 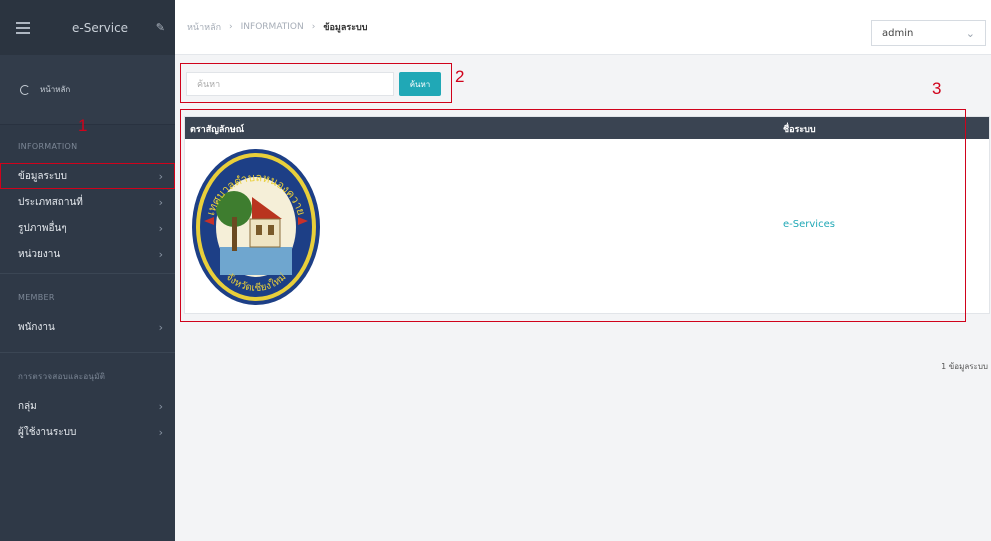 I want to click on sidebar-item-label: ประเภทสถานที่, so click(x=50, y=202).